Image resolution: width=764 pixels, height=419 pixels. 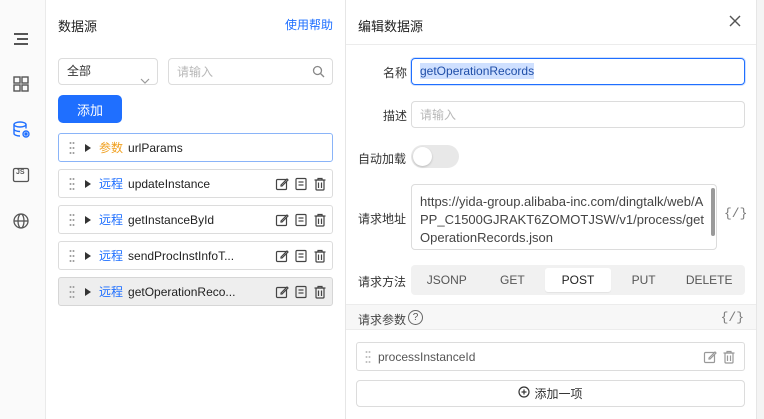 What do you see at coordinates (78, 26) in the screenshot?
I see `datasource-title: 数据源` at bounding box center [78, 26].